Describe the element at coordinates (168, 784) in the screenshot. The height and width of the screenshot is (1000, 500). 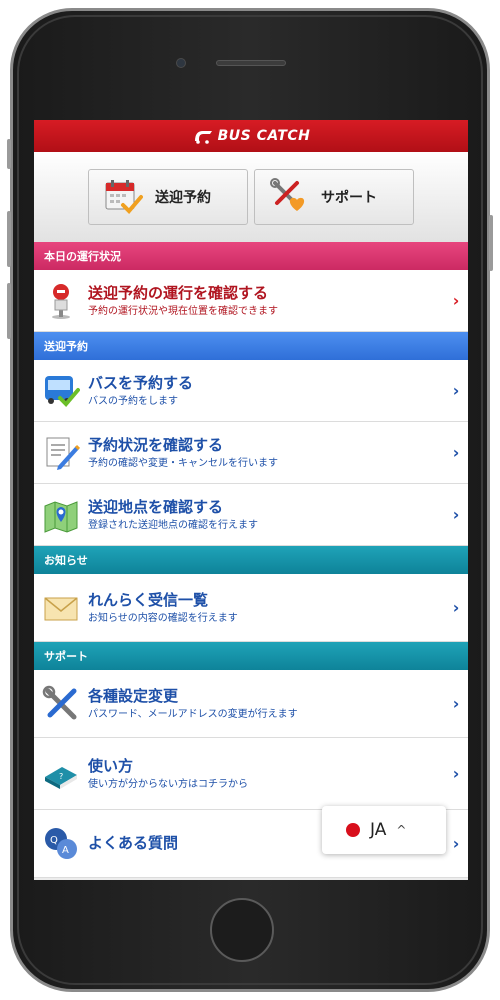
I see `item-subtitle: 使い方が分からない方はコチラから` at that location.